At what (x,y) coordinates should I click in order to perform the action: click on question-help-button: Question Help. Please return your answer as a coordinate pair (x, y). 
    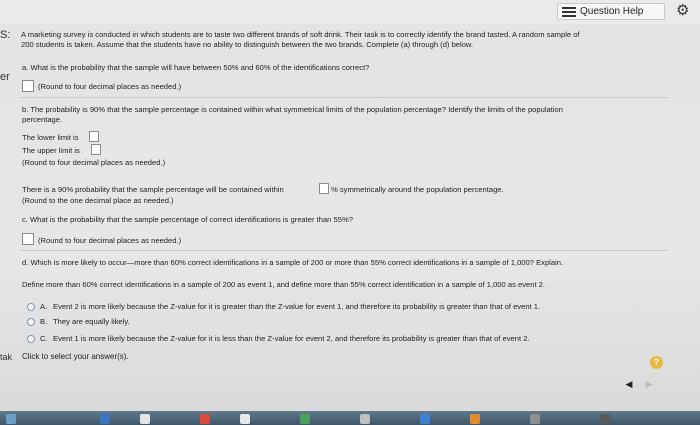
    Looking at the image, I should click on (611, 11).